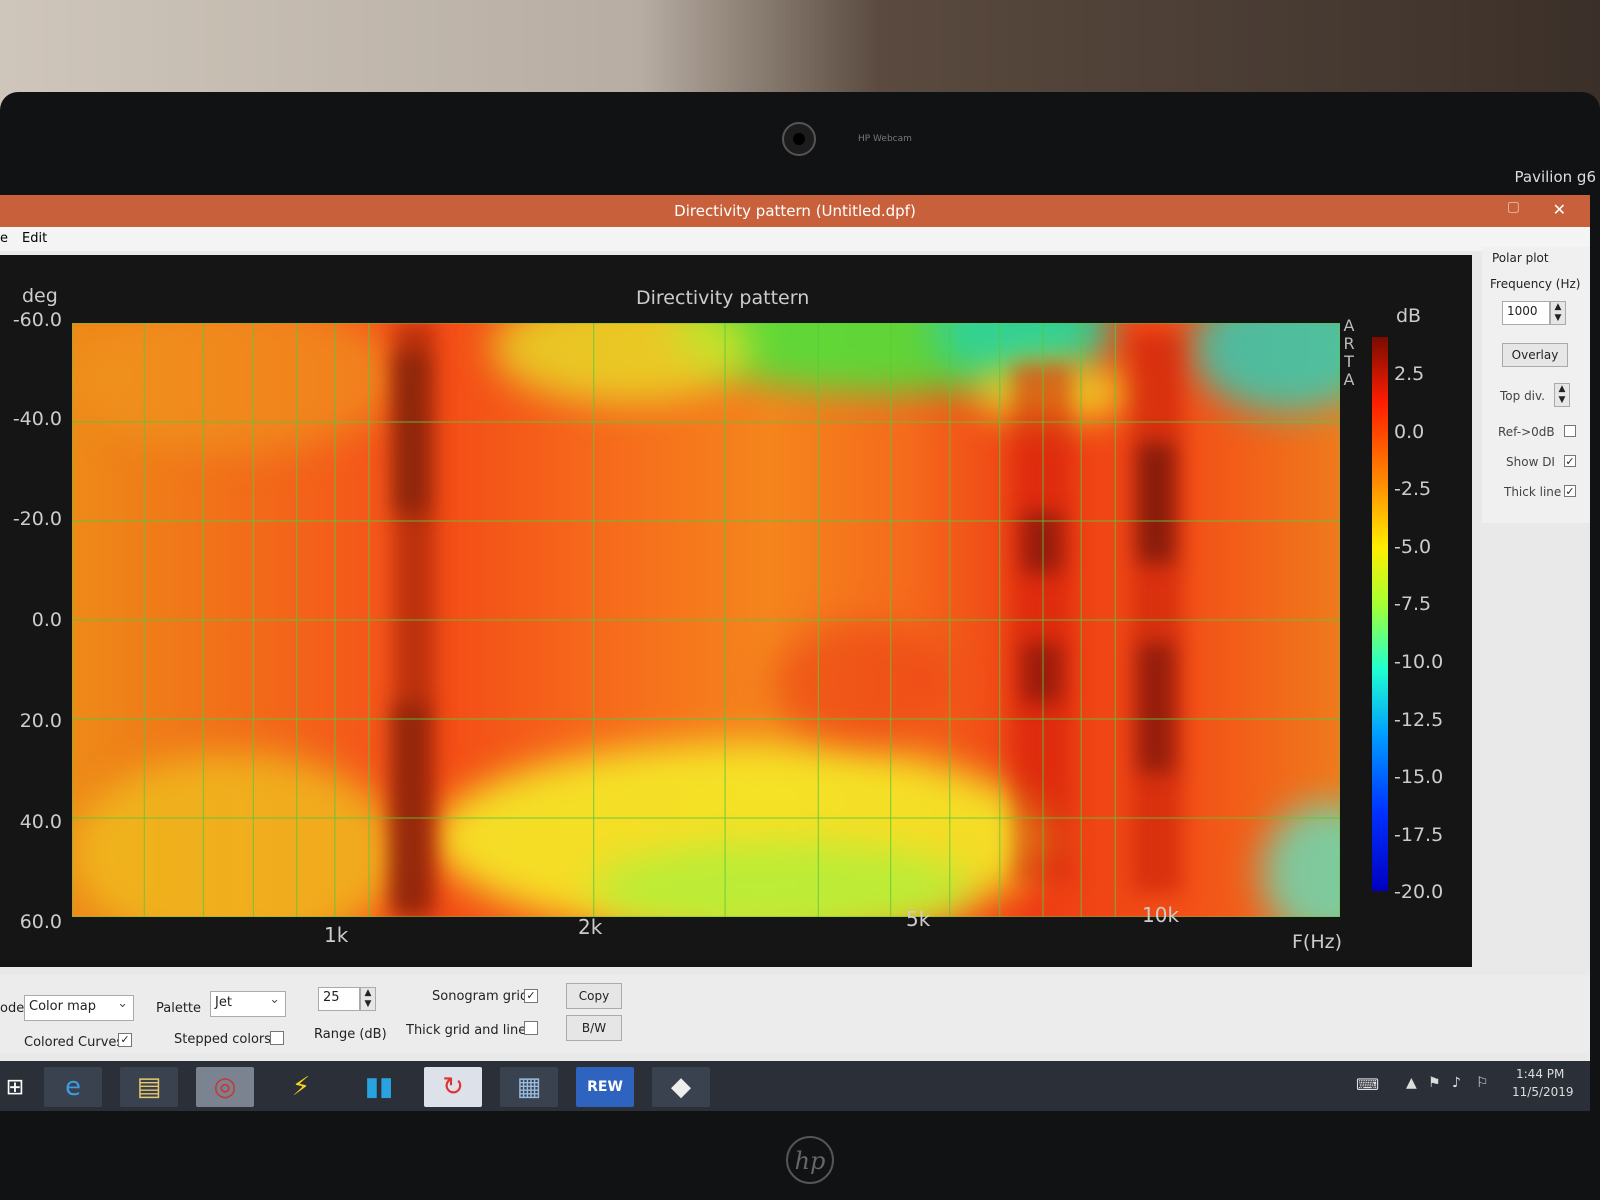  What do you see at coordinates (149, 1087) in the screenshot?
I see `file-explorer-icon: ▤` at bounding box center [149, 1087].